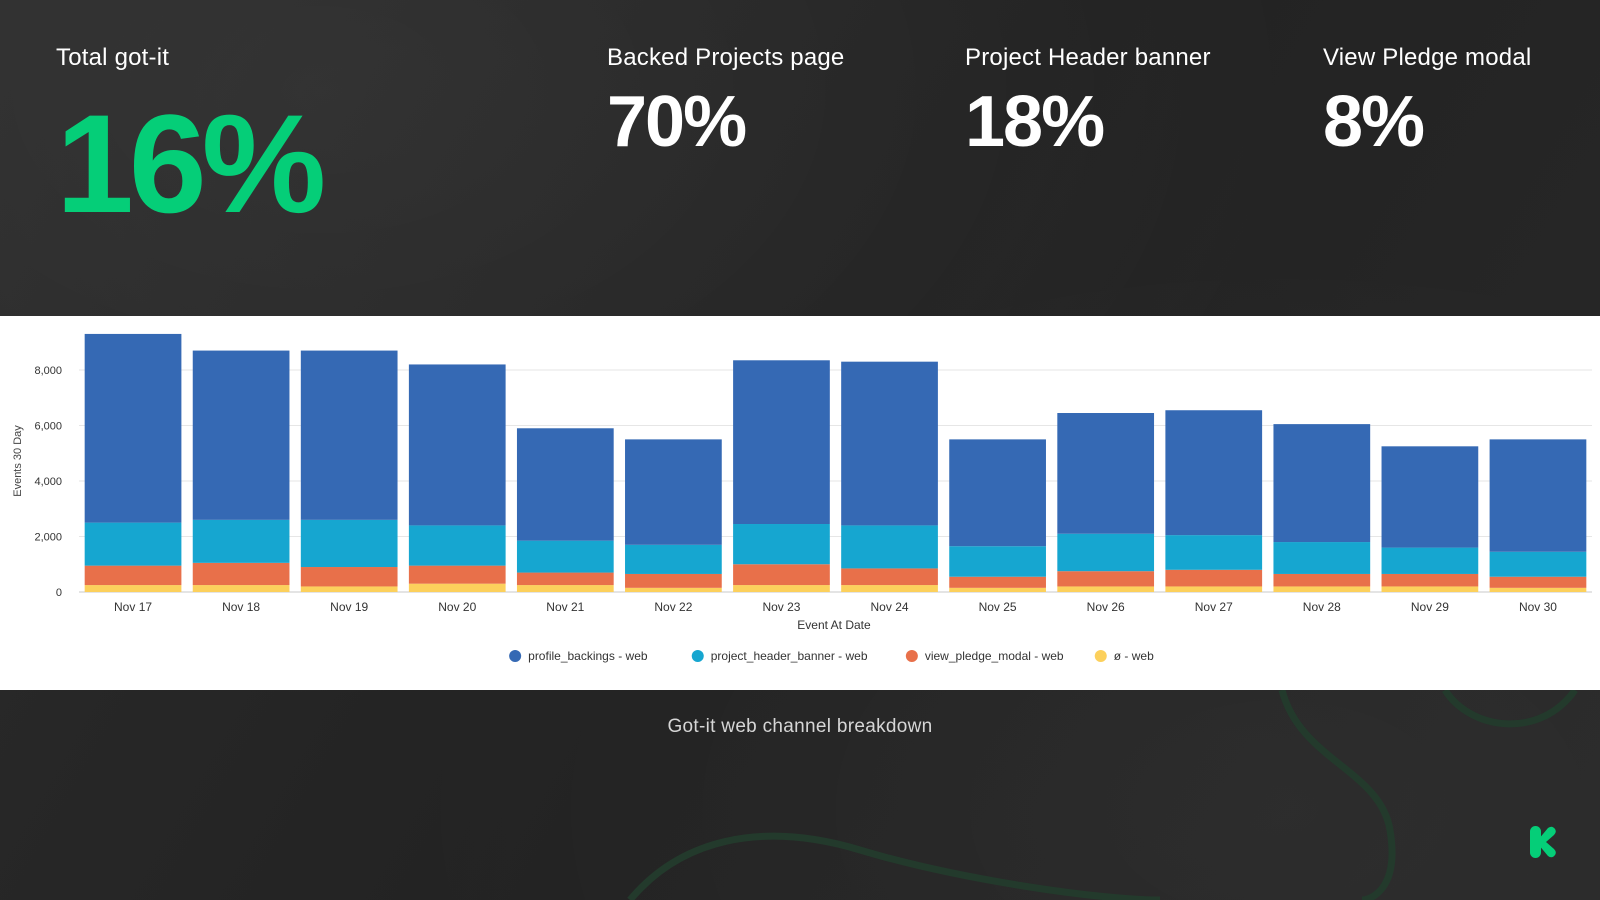 This screenshot has width=1600, height=900. What do you see at coordinates (1538, 607) in the screenshot?
I see `x-tick-label: Nov 30` at bounding box center [1538, 607].